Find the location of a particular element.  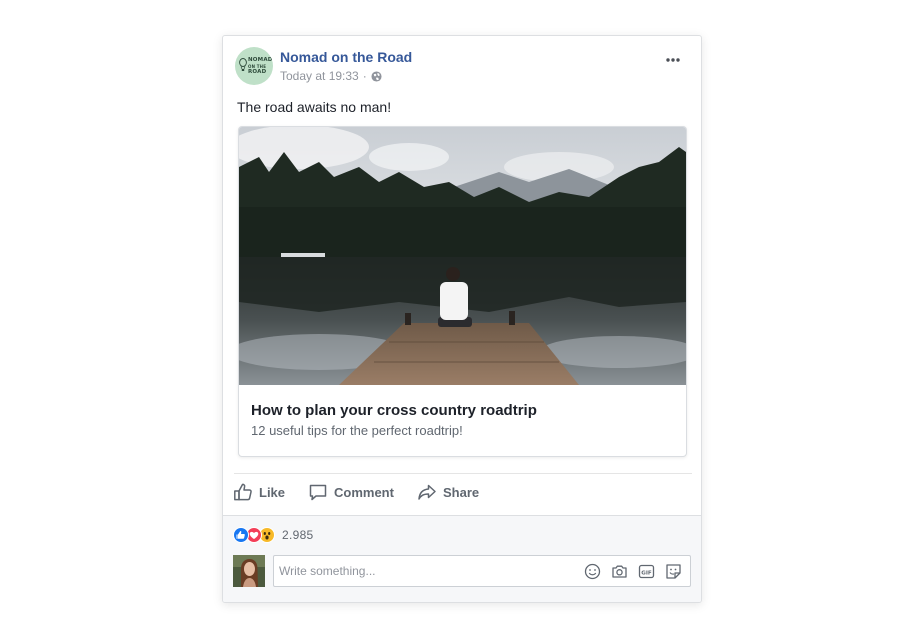

logo-line-3: ROAD is located at coordinates (257, 72).